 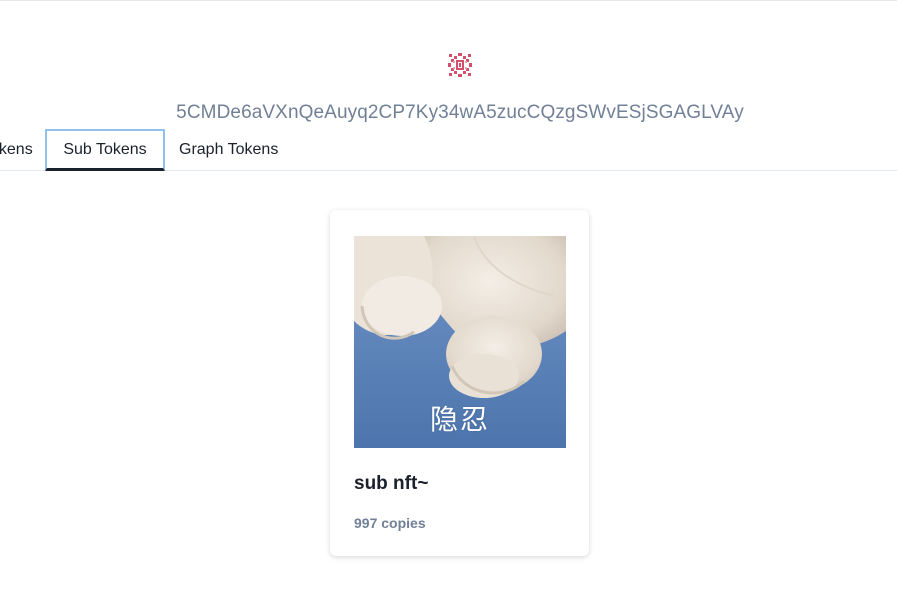 What do you see at coordinates (459, 419) in the screenshot?
I see `image-caption: 隐忍` at bounding box center [459, 419].